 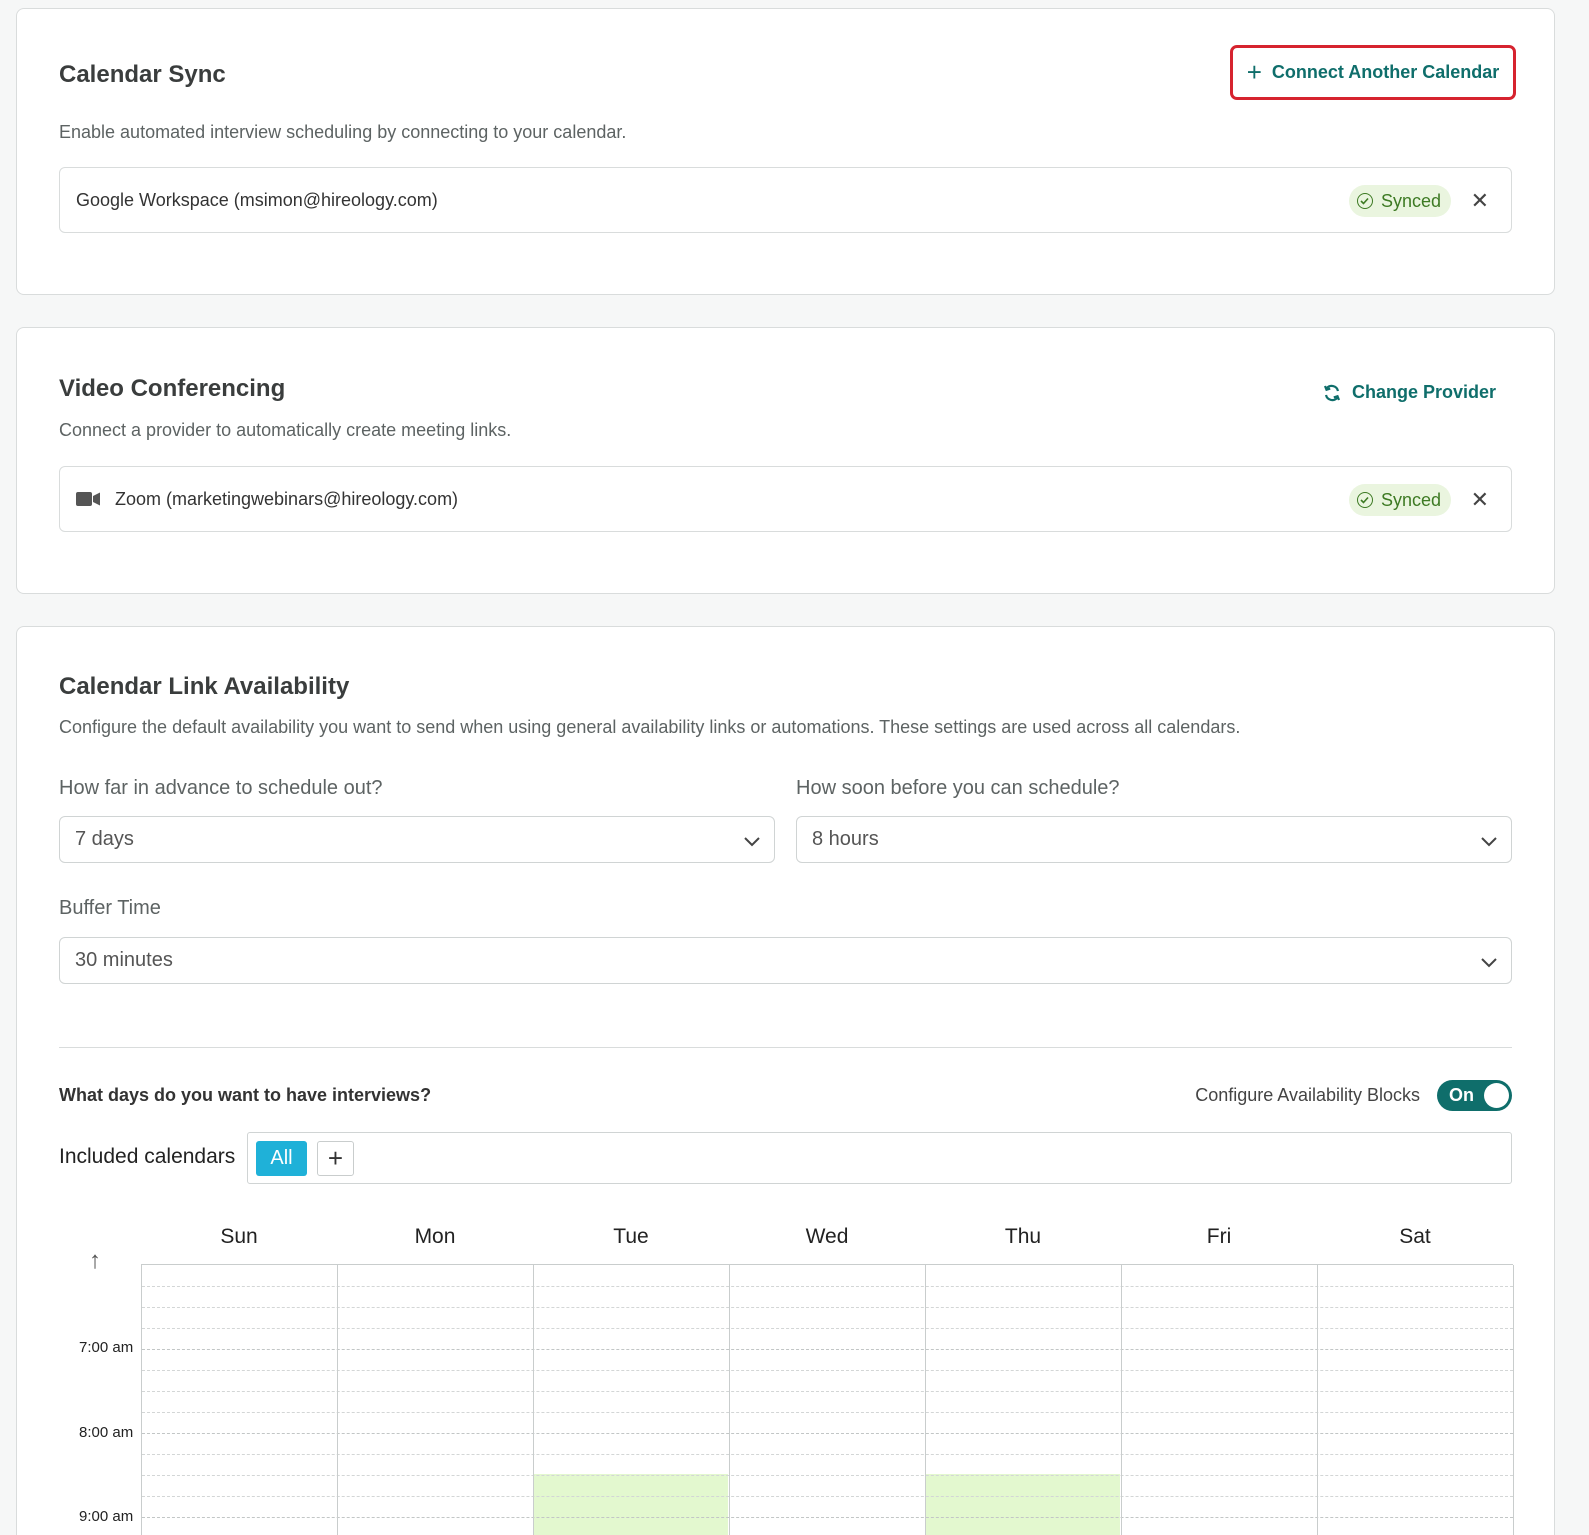 I want to click on buffer-label: Buffer Time, so click(x=110, y=908).